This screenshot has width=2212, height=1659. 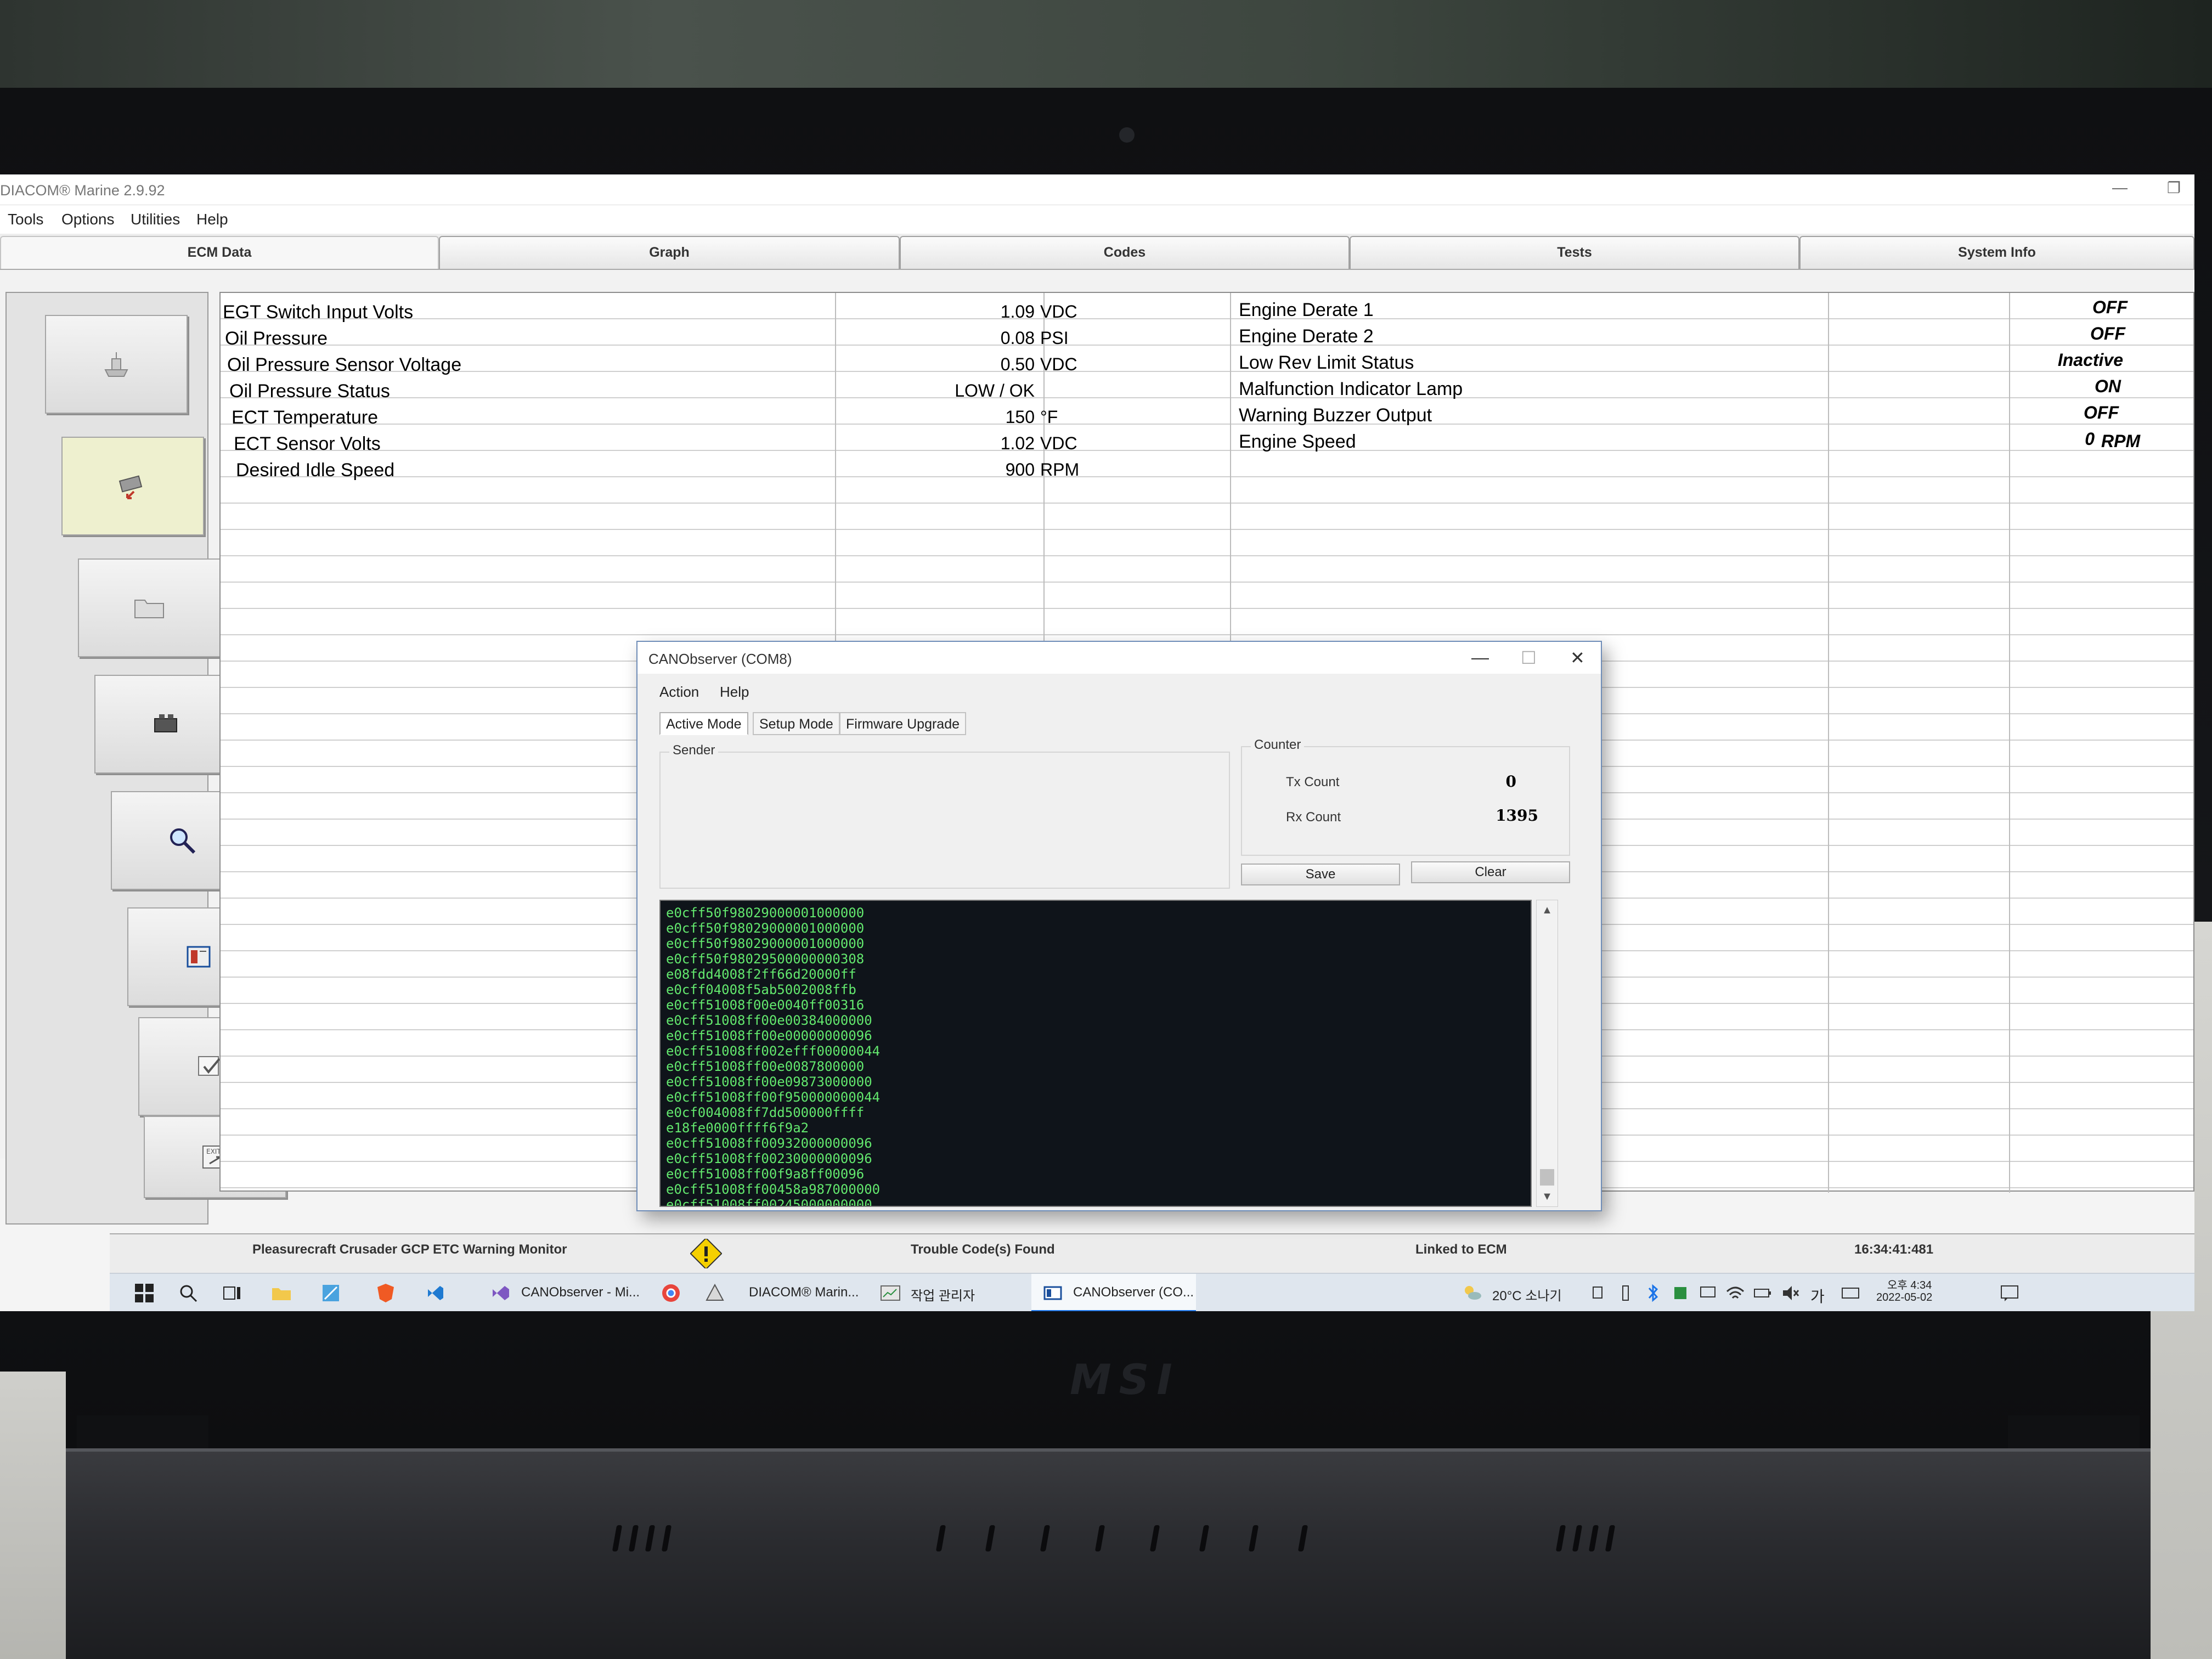 What do you see at coordinates (386, 1293) in the screenshot?
I see `brave-browser-icon` at bounding box center [386, 1293].